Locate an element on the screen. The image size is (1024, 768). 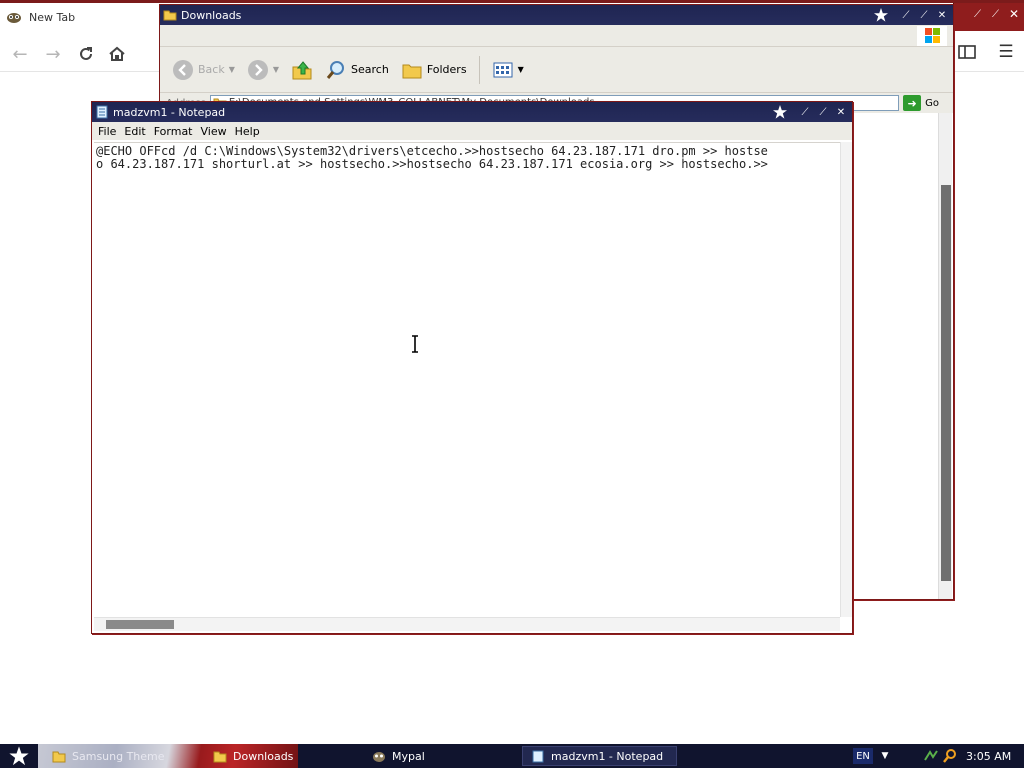
search-button: Search is located at coordinates (357, 70).